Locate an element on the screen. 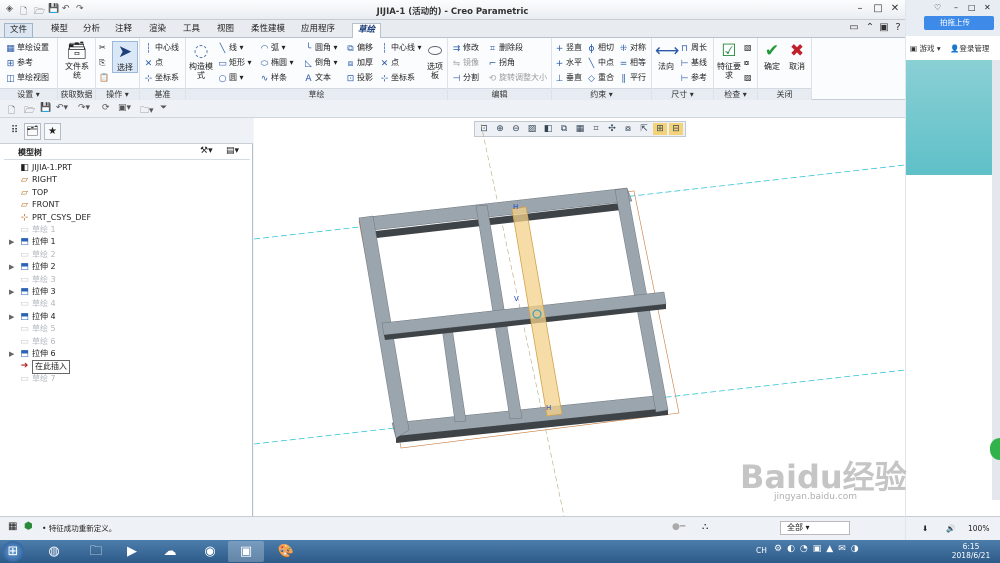 This screenshot has height=563, width=1000. ellipse-button: ⬭ 椭圆 ▾ is located at coordinates (277, 63).